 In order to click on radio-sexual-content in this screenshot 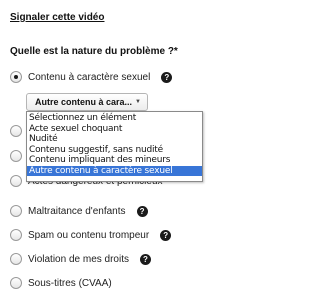, I will do `click(16, 77)`.